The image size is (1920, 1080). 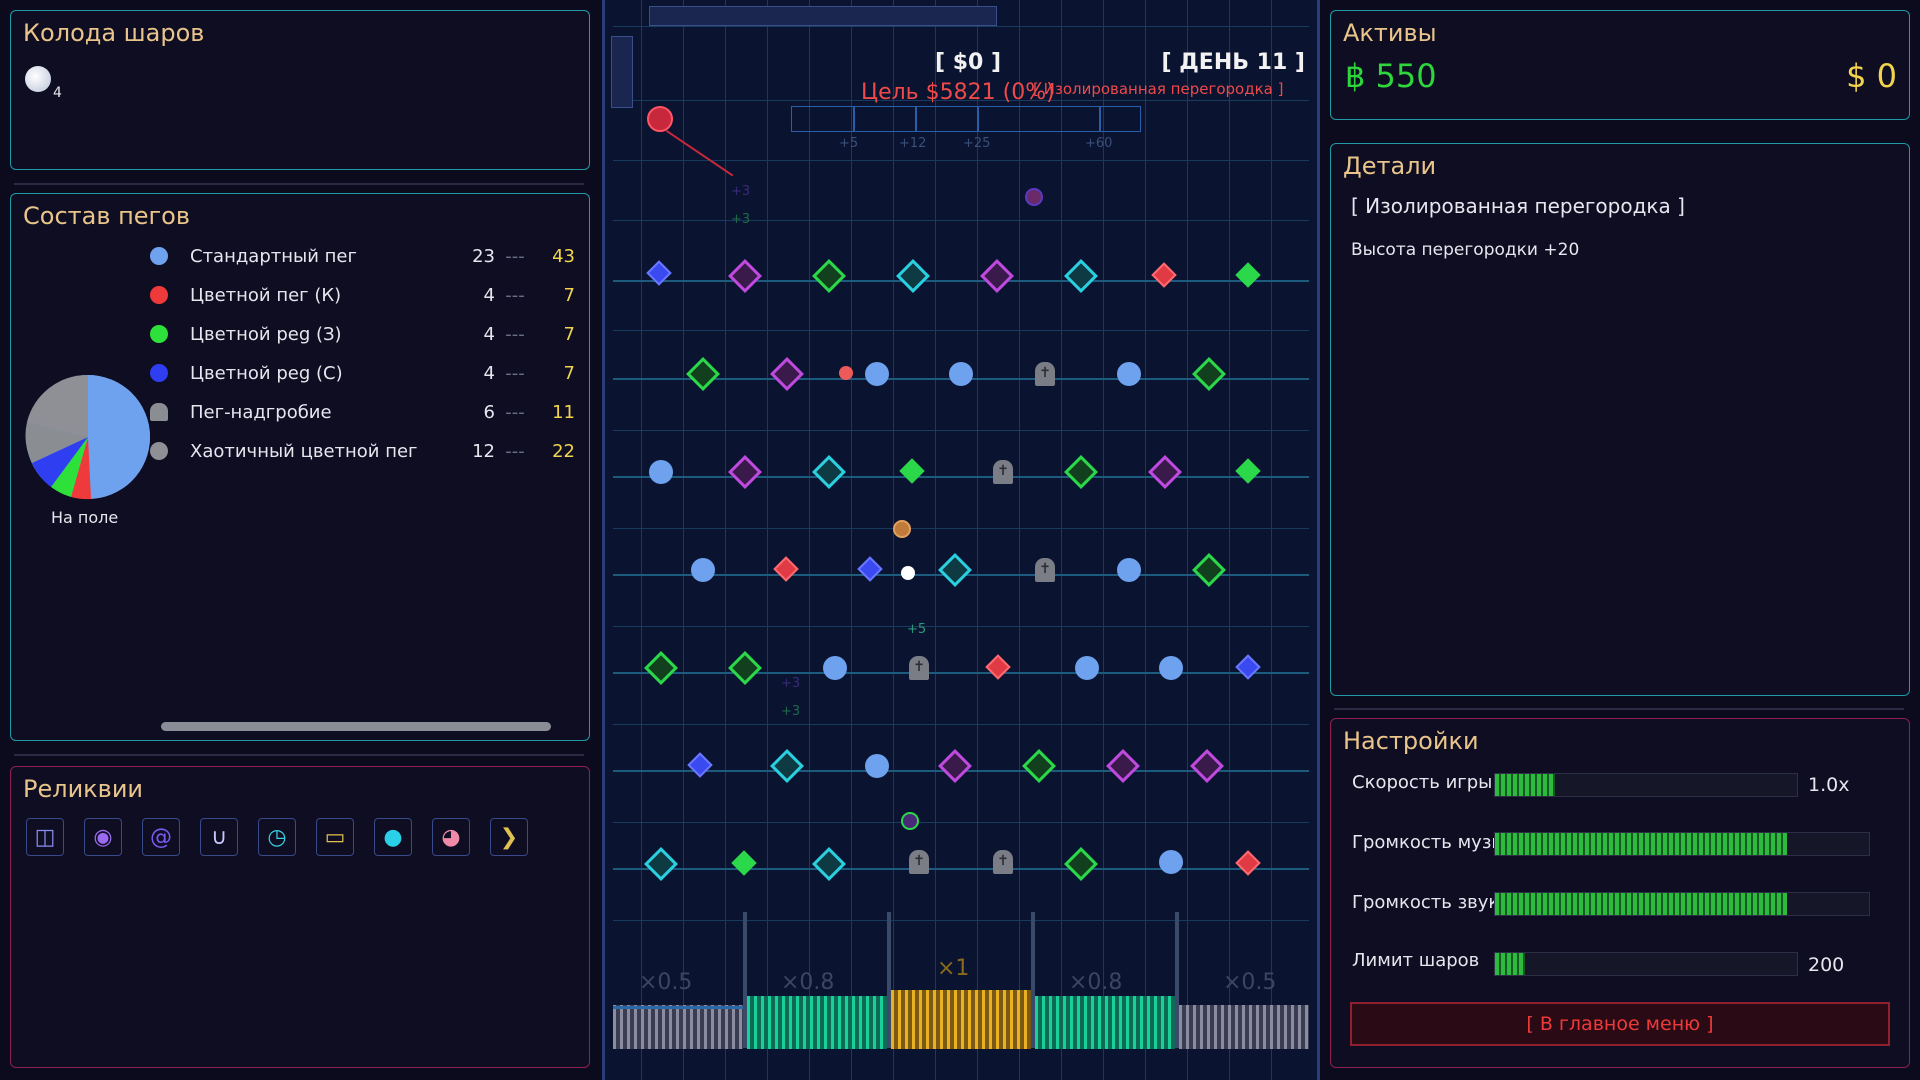 What do you see at coordinates (1641, 844) in the screenshot?
I see `music-volume-fill` at bounding box center [1641, 844].